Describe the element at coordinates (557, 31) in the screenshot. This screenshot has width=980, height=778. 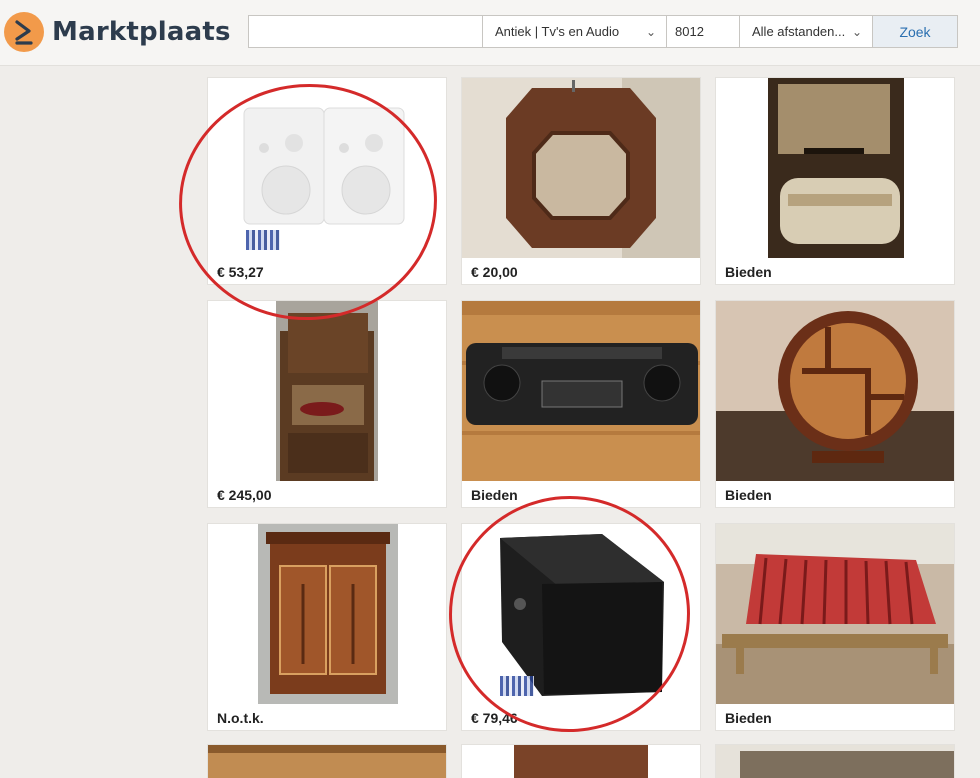
I see `category-select-value: Antiek | Tv's en Audio` at that location.